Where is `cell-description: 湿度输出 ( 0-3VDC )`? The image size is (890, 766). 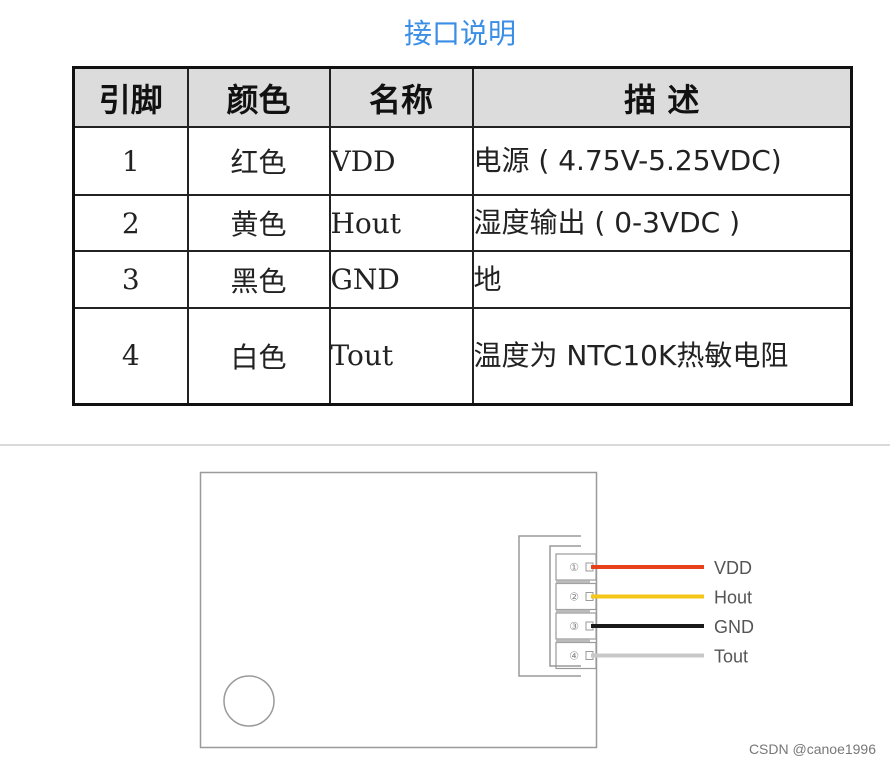 cell-description: 湿度输出 ( 0-3VDC ) is located at coordinates (662, 223).